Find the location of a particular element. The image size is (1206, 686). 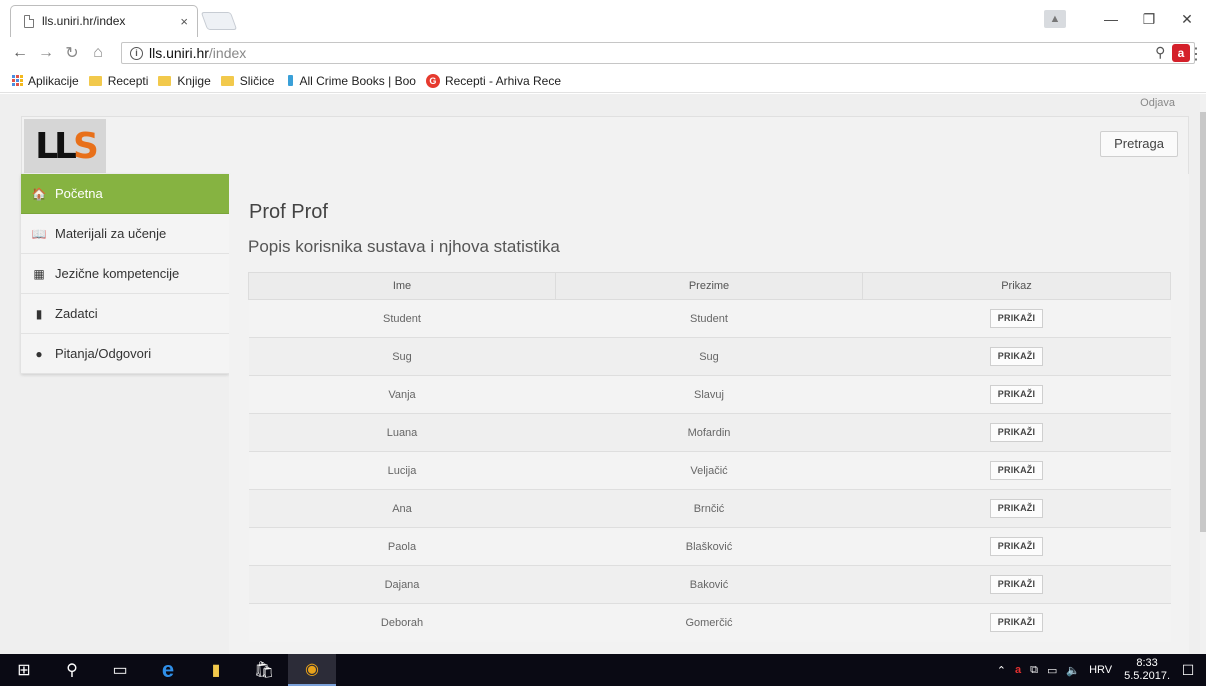

store-icon: 🛍 is located at coordinates (264, 670).